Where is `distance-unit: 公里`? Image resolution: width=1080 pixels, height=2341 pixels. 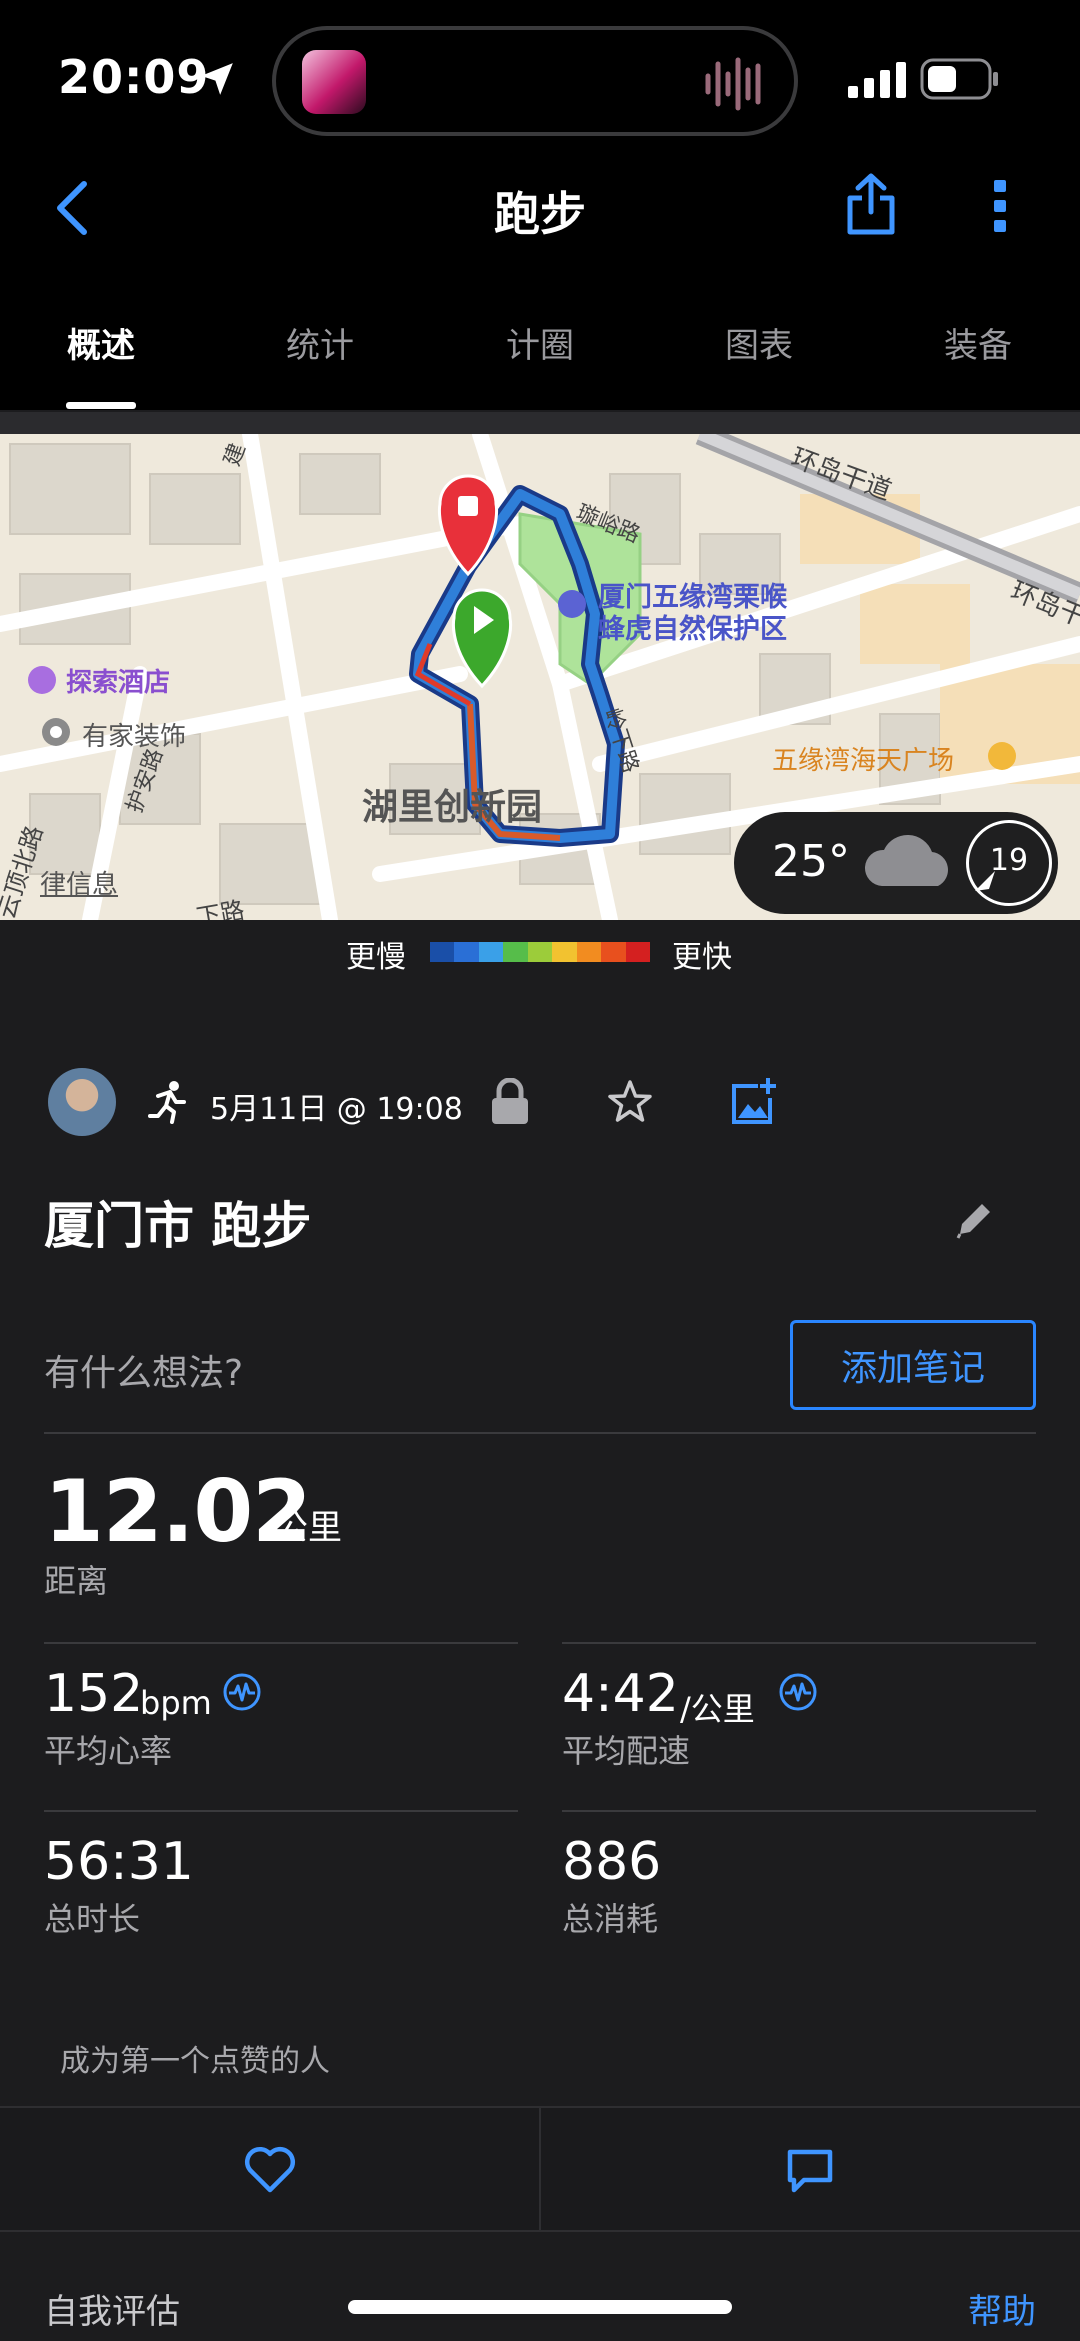
distance-unit: 公里 is located at coordinates (308, 1528).